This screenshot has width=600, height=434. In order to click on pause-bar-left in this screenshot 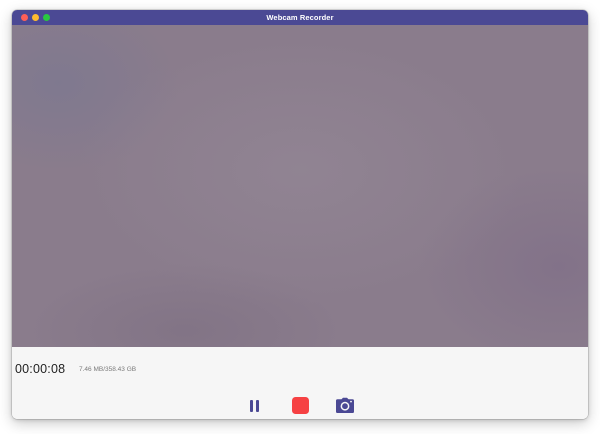, I will do `click(251, 405)`.